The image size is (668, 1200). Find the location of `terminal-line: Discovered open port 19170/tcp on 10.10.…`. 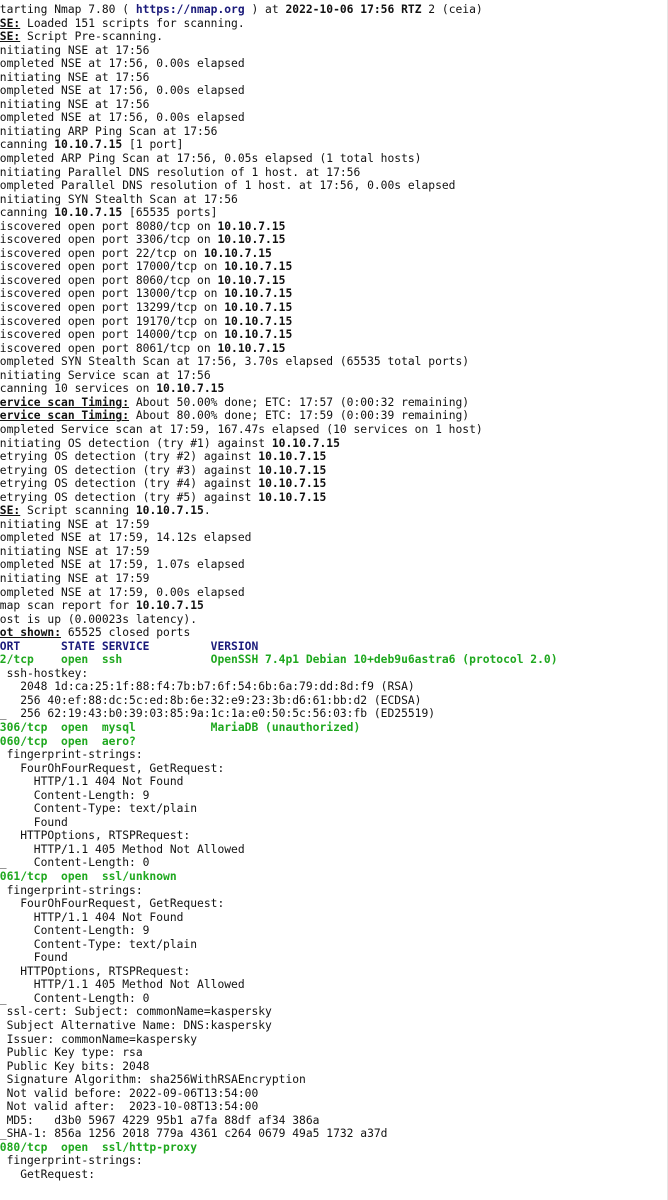

terminal-line: Discovered open port 19170/tcp on 10.10.… is located at coordinates (334, 322).